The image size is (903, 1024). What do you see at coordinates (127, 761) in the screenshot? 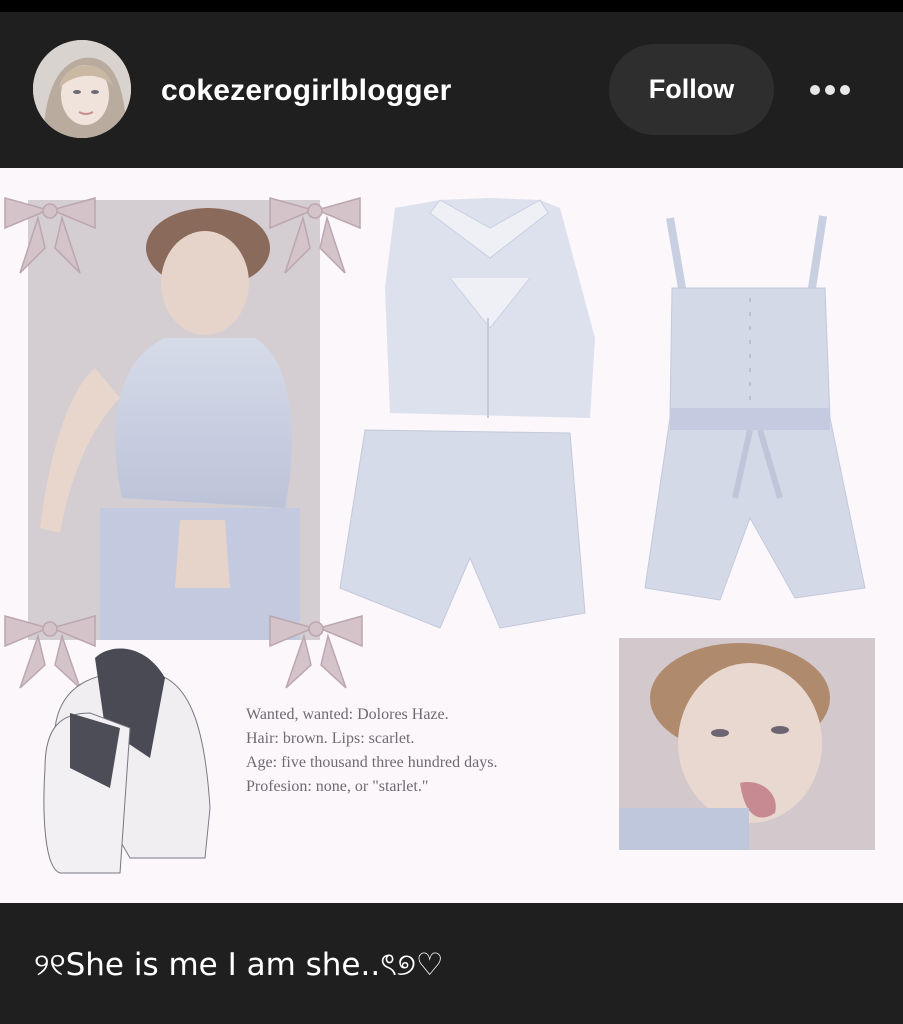
I see `saddle-shoes-item` at bounding box center [127, 761].